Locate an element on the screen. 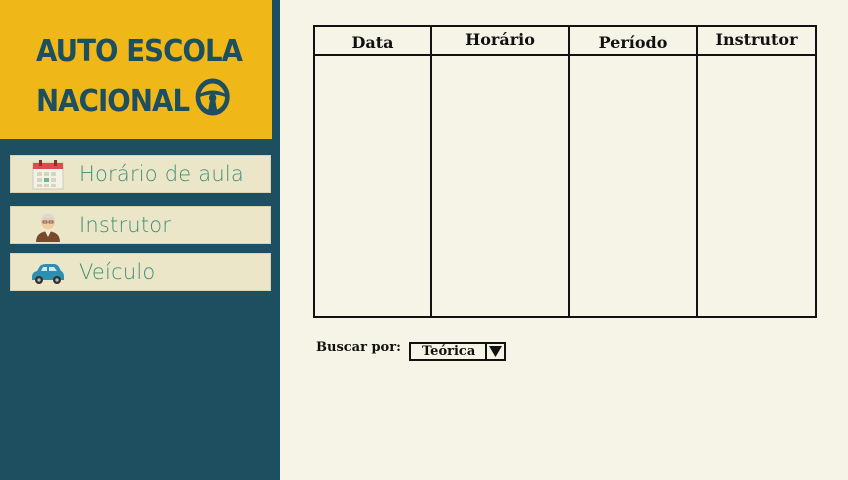  menu-item-veiculo: Veículo is located at coordinates (140, 272).